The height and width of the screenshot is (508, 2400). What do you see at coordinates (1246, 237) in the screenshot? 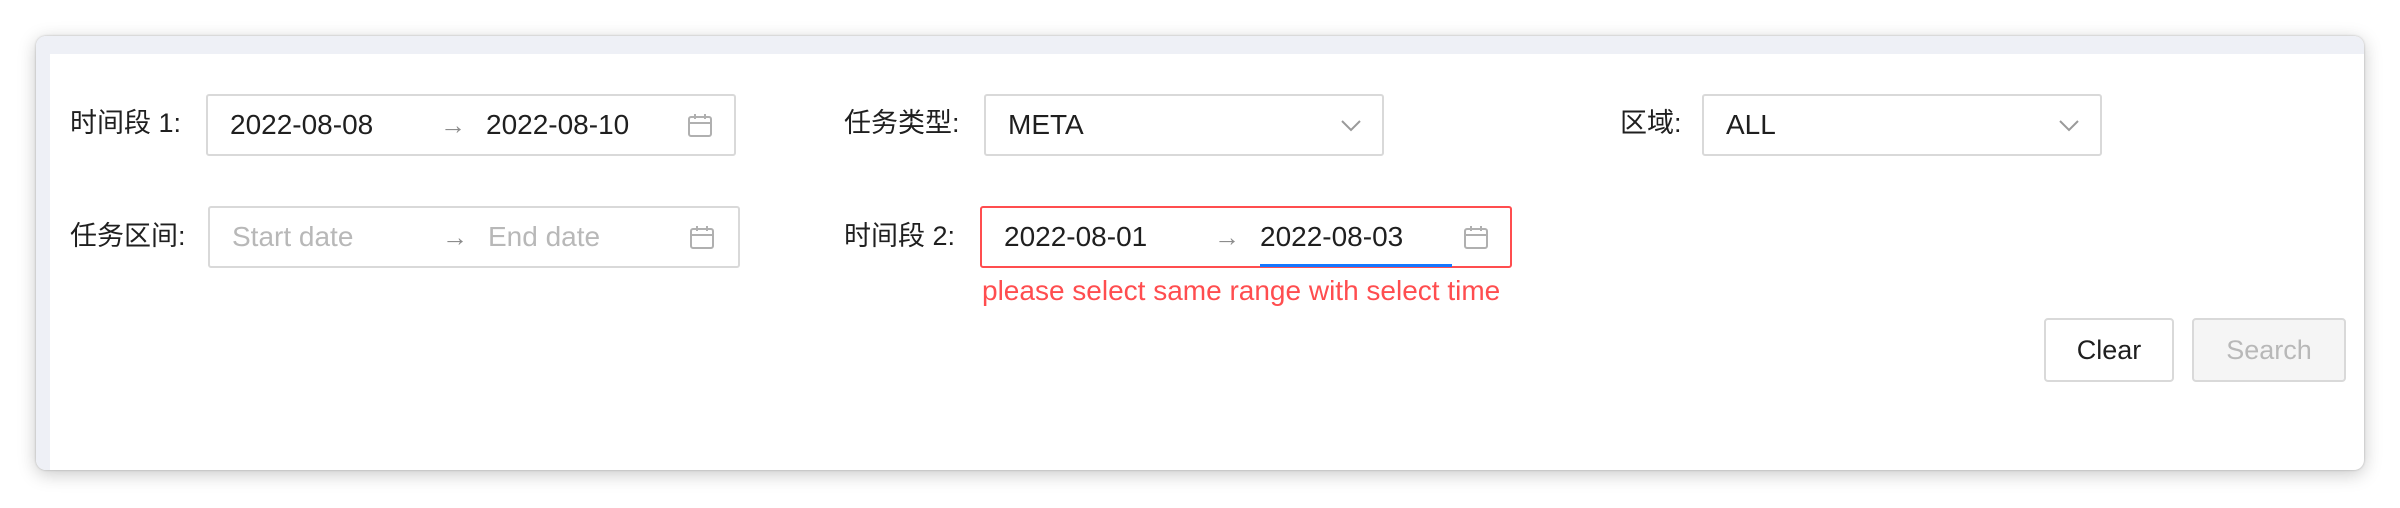
I see `period2-range-picker: 2022-08-01 → 2022-08-03` at bounding box center [1246, 237].